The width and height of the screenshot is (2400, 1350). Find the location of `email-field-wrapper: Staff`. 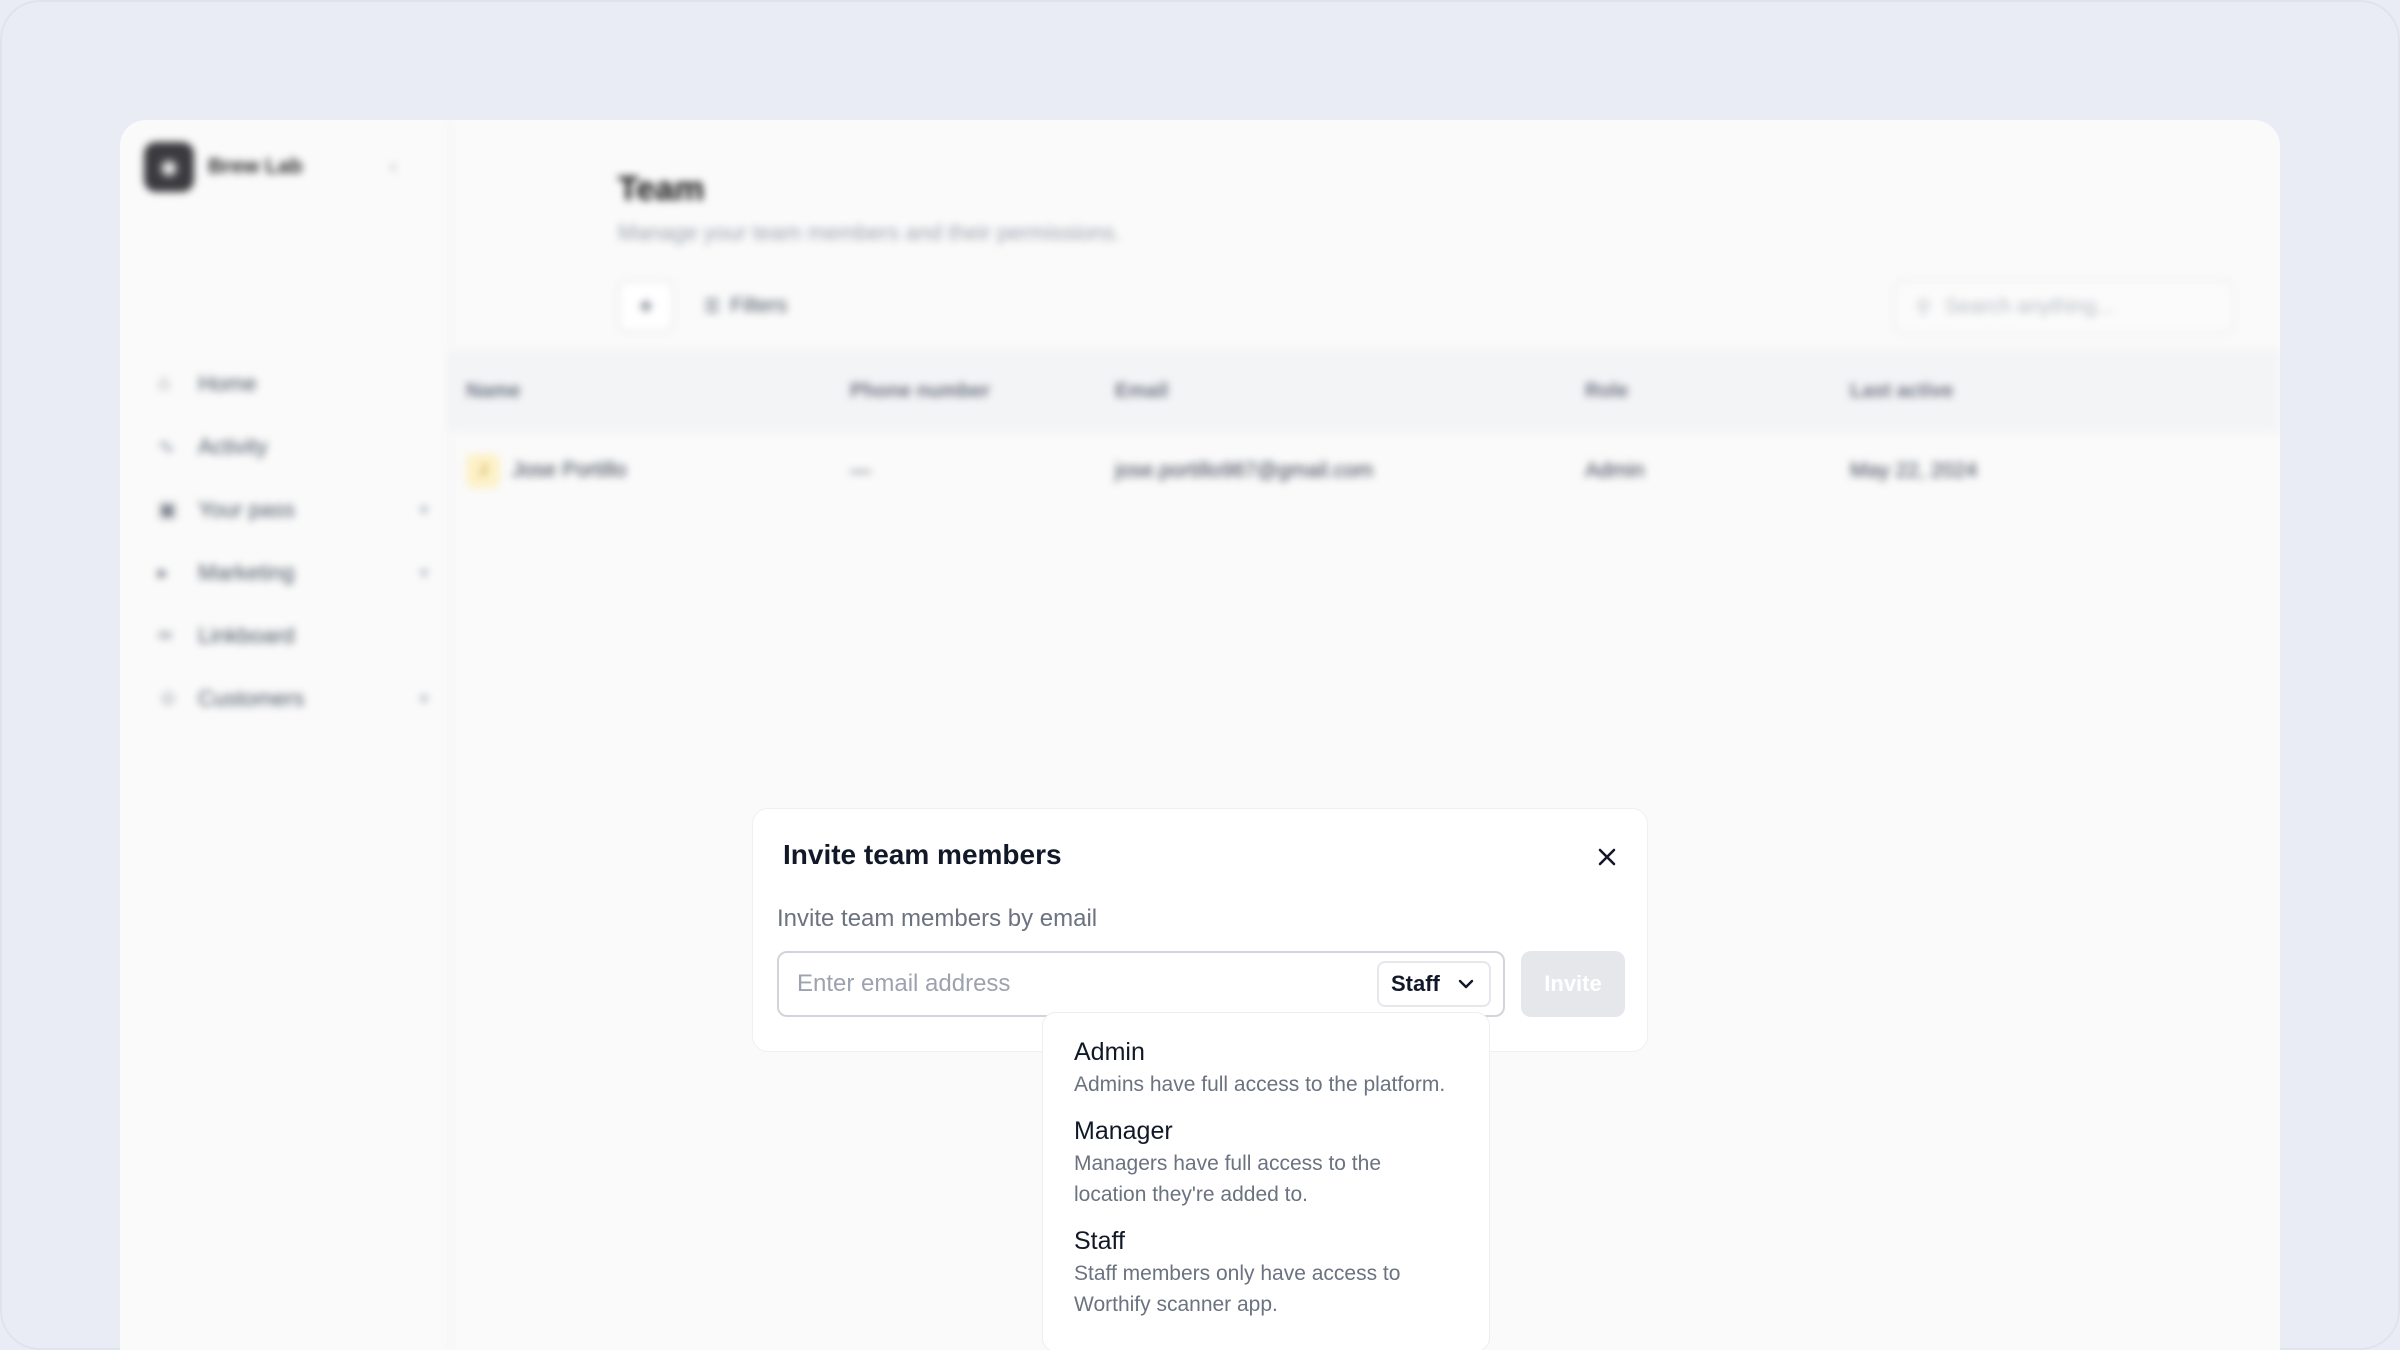

email-field-wrapper: Staff is located at coordinates (1141, 984).